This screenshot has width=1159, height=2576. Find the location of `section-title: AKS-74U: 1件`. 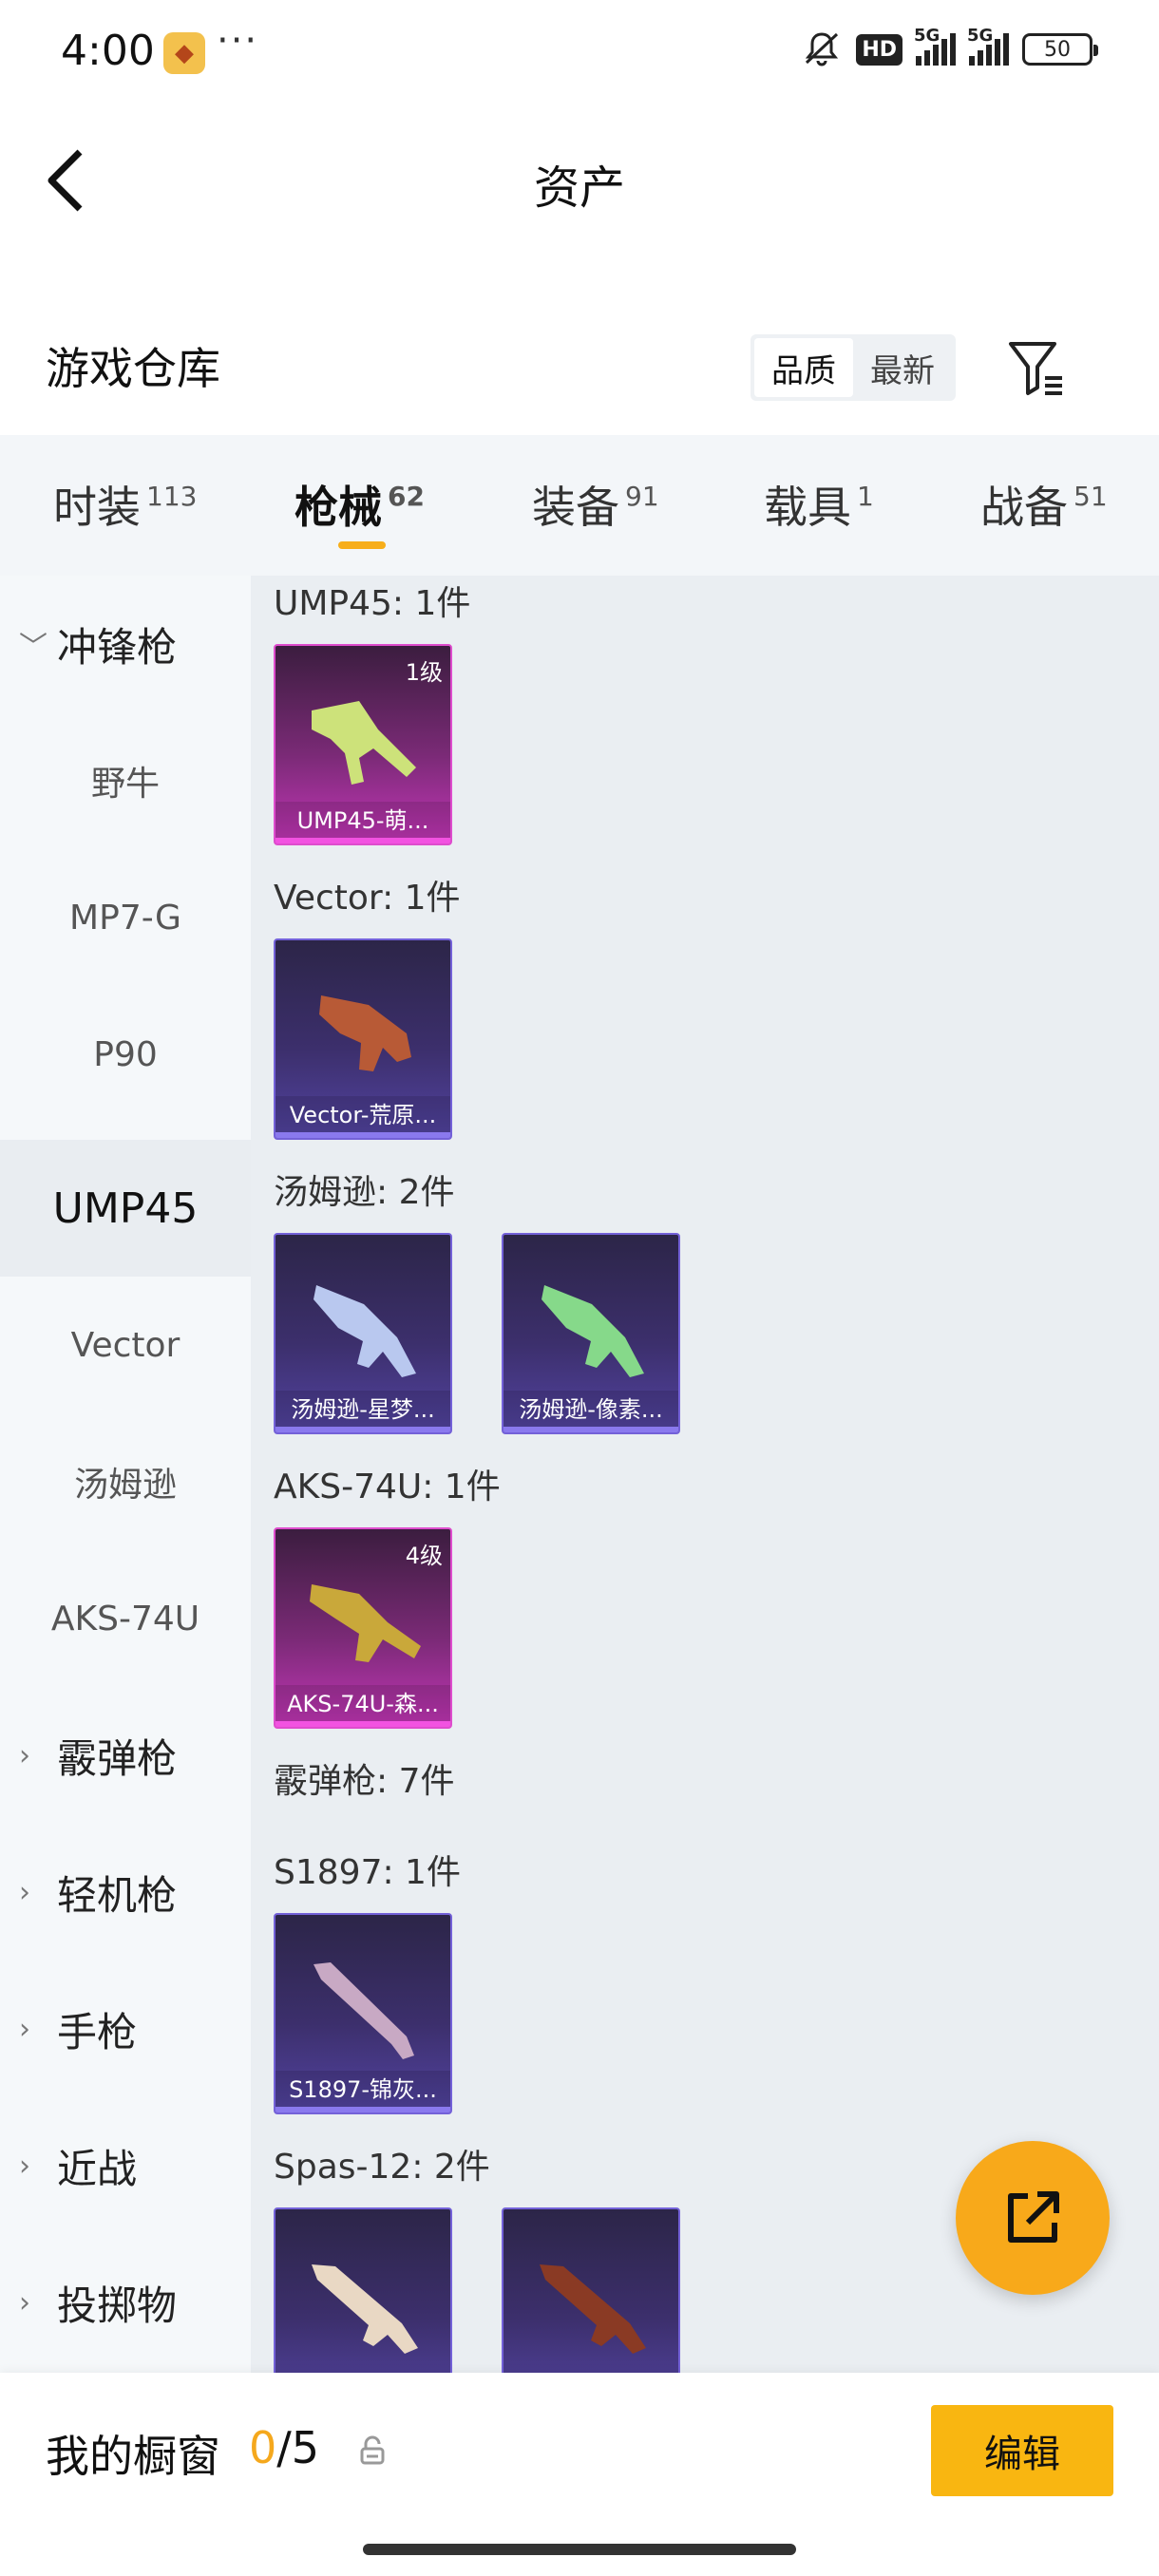

section-title: AKS-74U: 1件 is located at coordinates (387, 1487).